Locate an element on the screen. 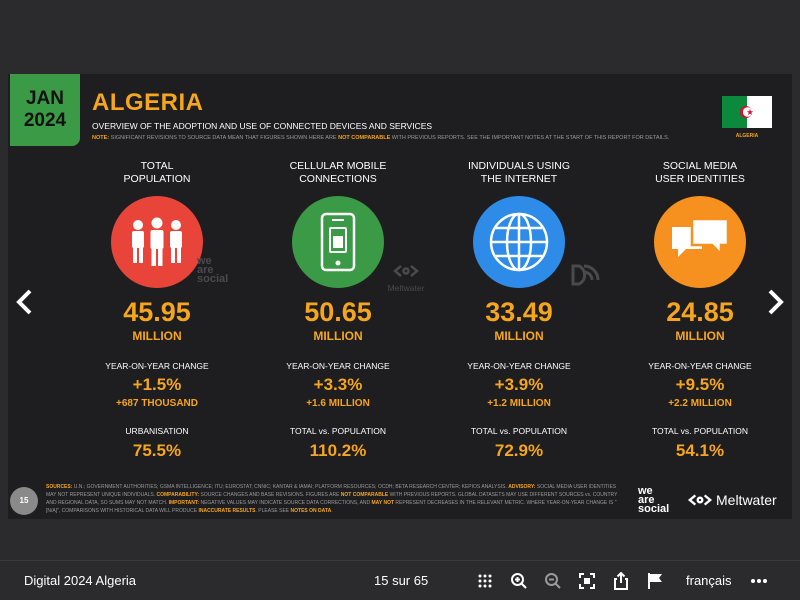 The height and width of the screenshot is (600, 800). zoom-out-button is located at coordinates (553, 581).